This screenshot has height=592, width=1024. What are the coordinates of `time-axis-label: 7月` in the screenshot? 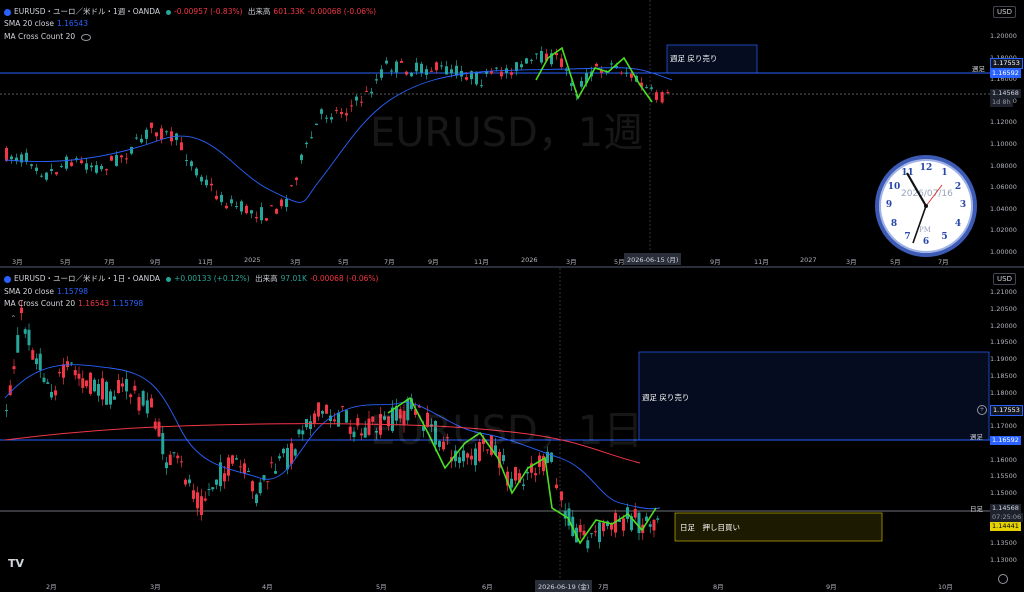 It's located at (389, 262).